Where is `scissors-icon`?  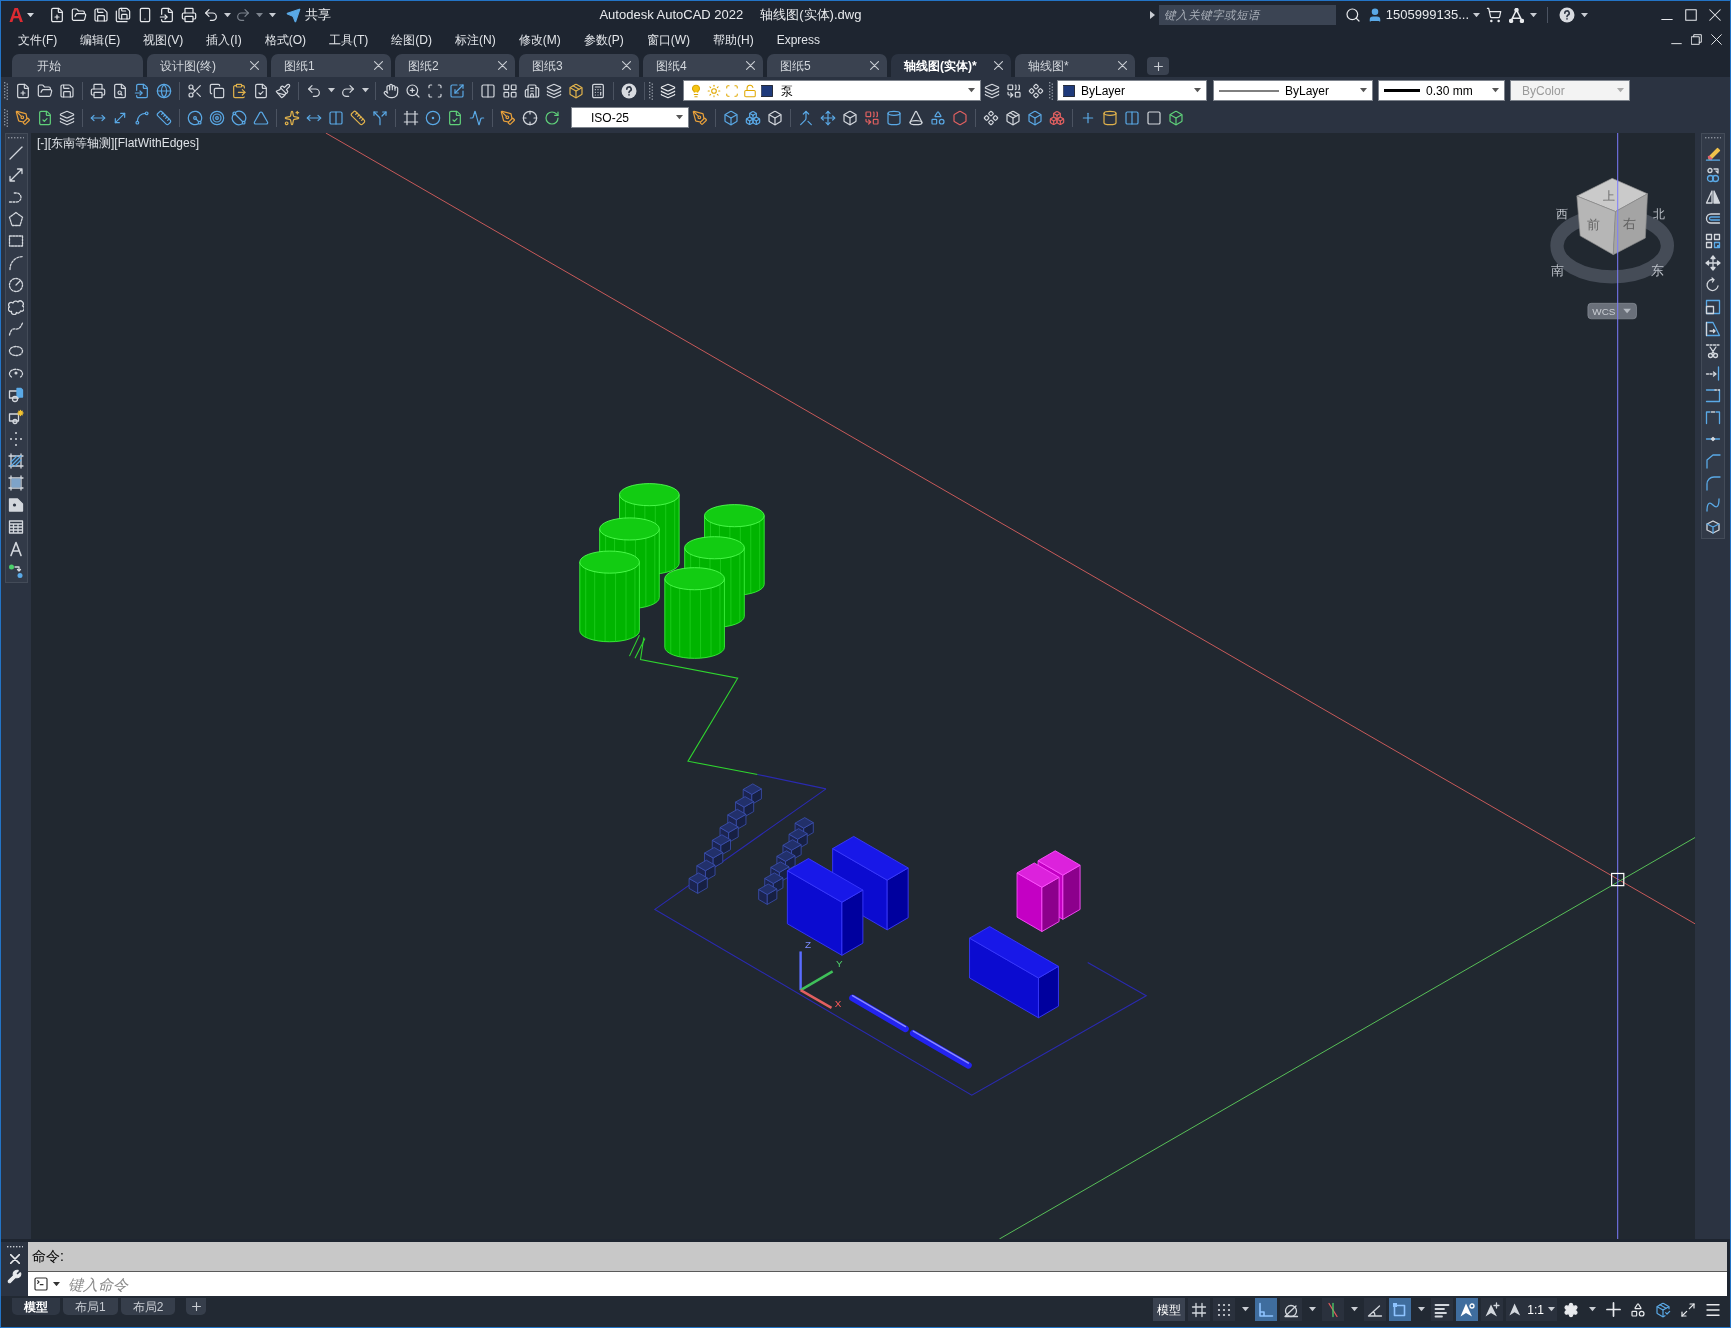
scissors-icon is located at coordinates (195, 90).